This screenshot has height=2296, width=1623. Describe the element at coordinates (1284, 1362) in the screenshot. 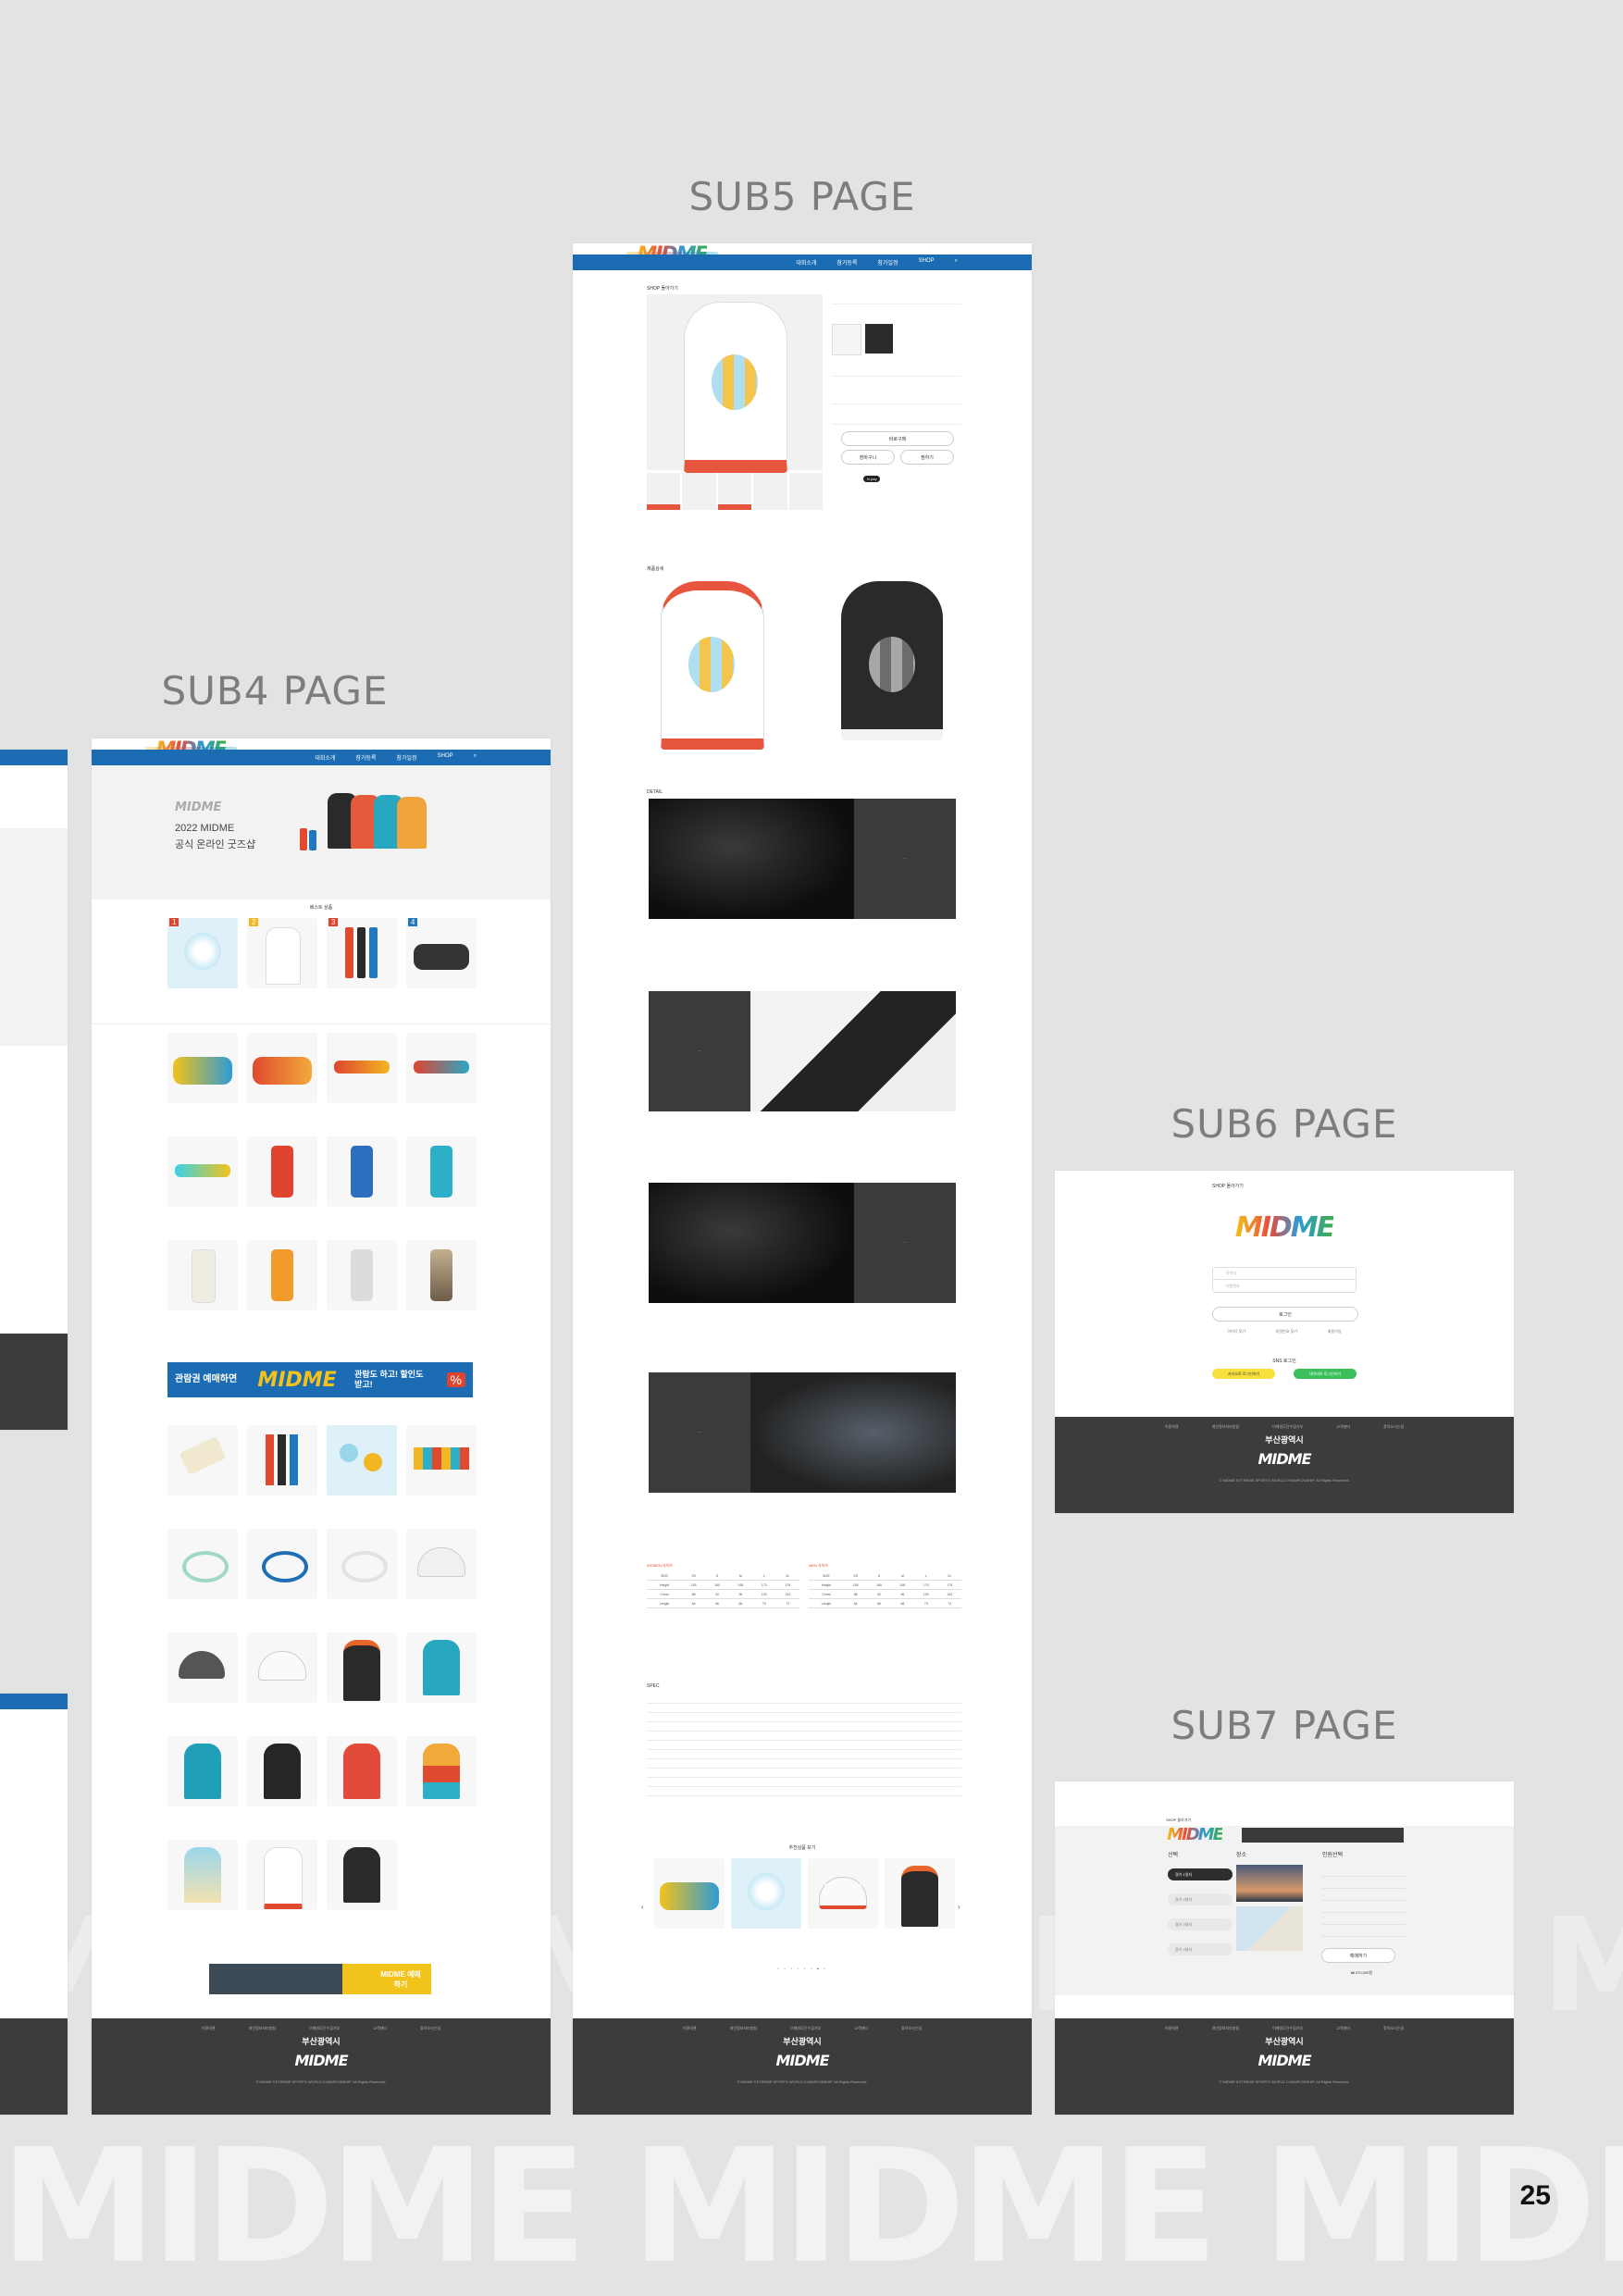

I see `sns-title: SNS 로그인` at that location.